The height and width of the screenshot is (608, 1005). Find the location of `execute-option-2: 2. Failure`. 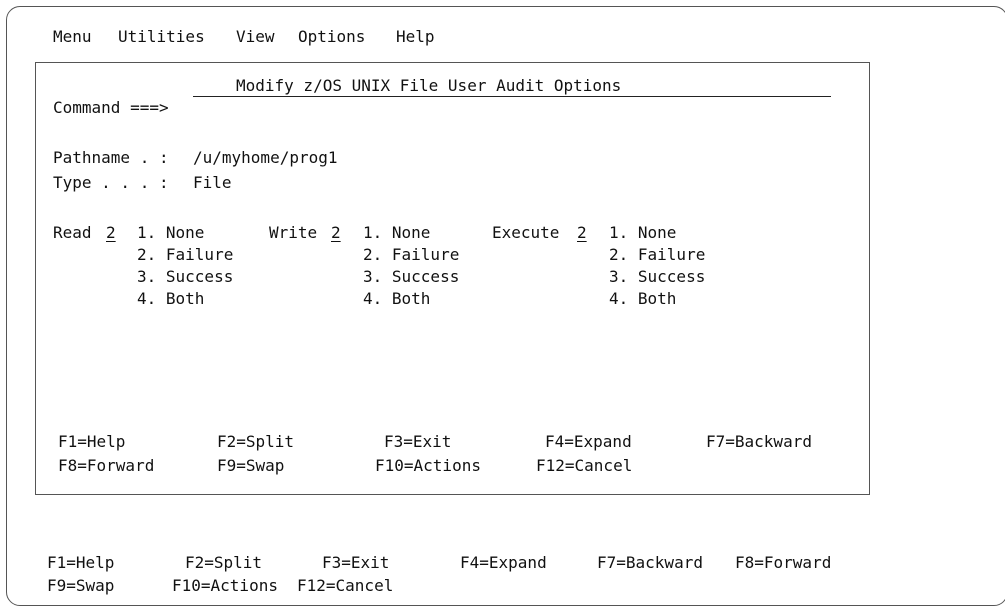

execute-option-2: 2. Failure is located at coordinates (657, 254).